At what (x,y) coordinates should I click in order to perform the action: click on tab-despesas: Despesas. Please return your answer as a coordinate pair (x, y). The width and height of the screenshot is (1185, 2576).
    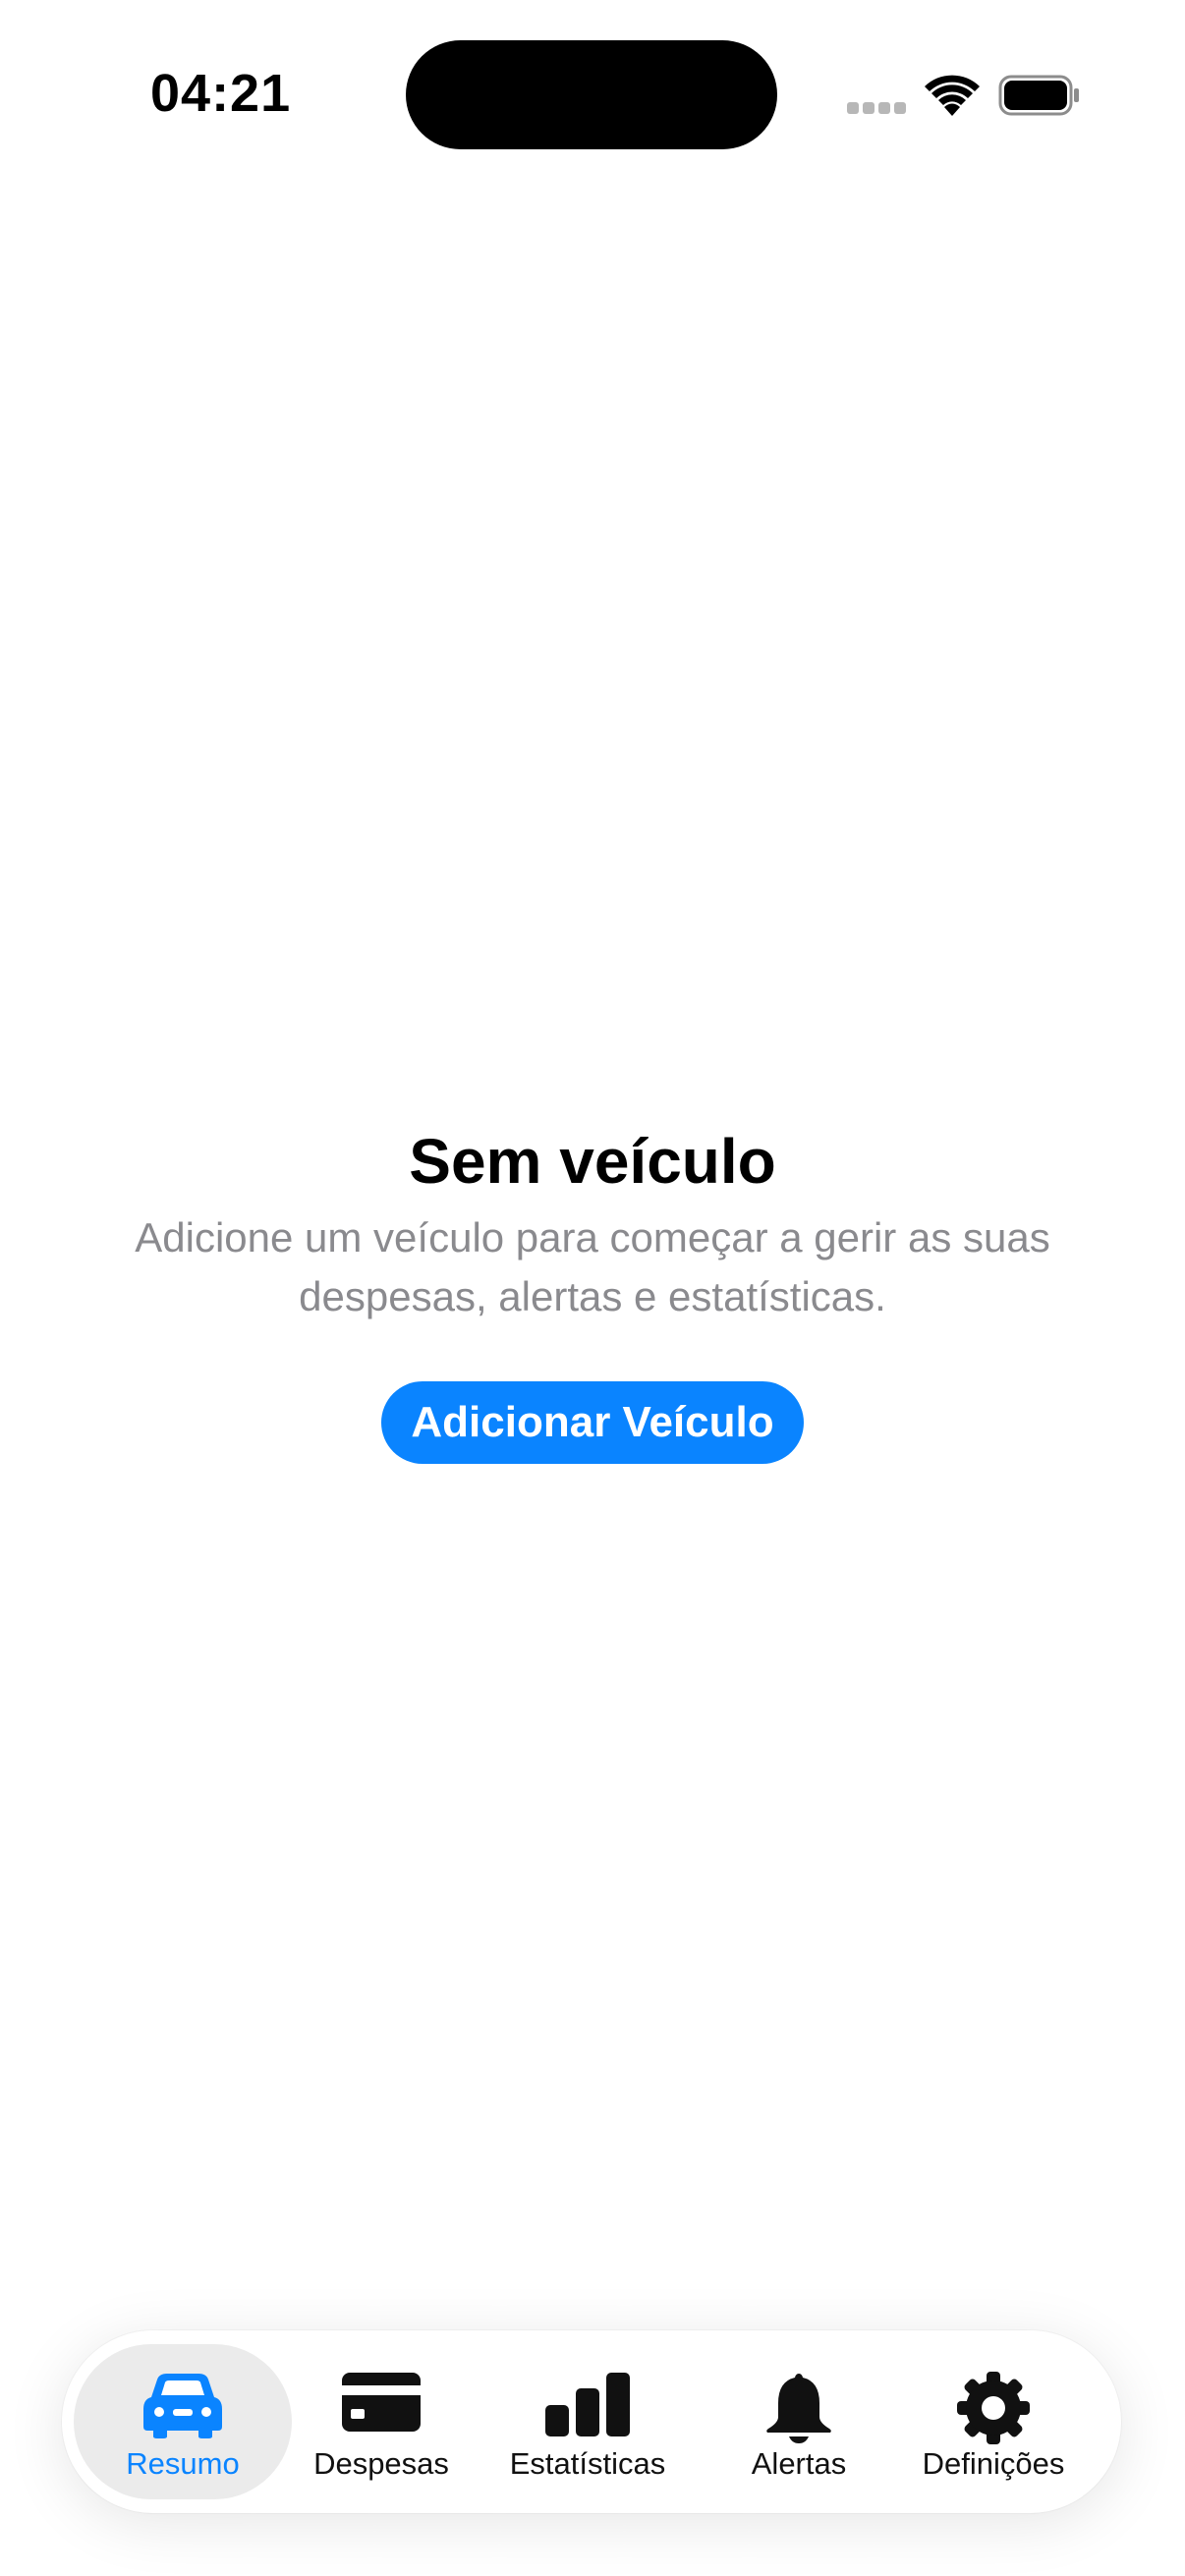
    Looking at the image, I should click on (382, 2421).